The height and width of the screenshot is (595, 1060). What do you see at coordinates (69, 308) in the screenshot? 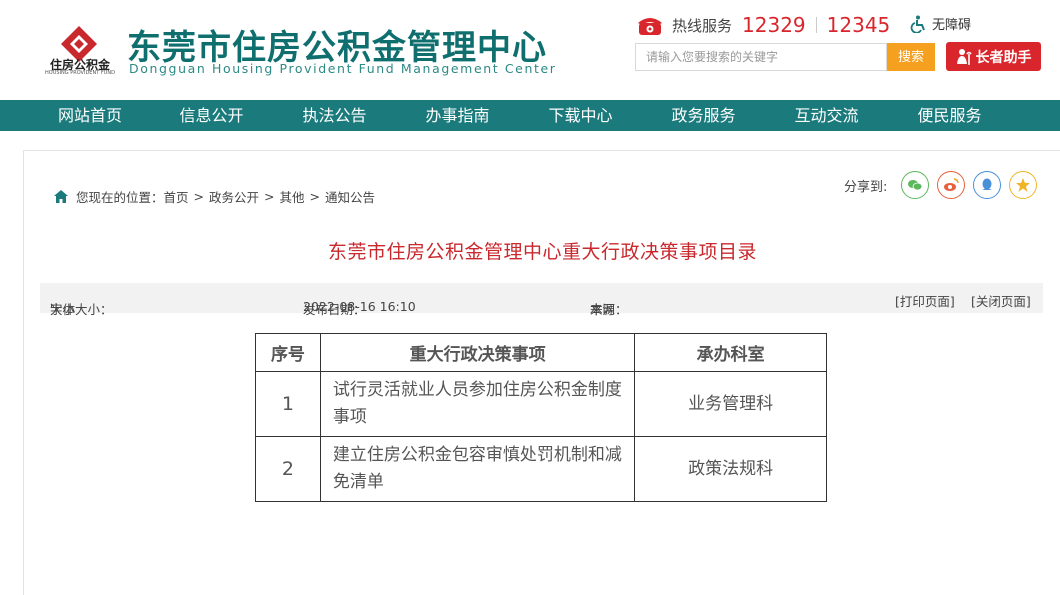
I see `font-size-small: 小` at bounding box center [69, 308].